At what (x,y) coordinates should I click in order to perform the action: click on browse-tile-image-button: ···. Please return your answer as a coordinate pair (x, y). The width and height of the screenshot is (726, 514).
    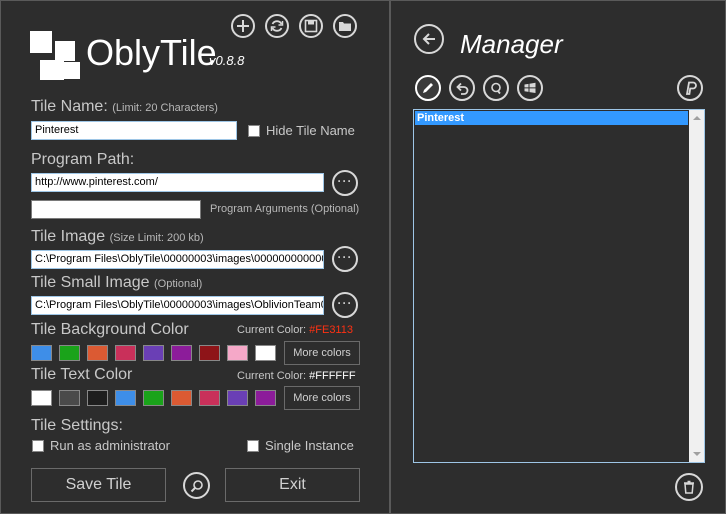
    Looking at the image, I should click on (345, 259).